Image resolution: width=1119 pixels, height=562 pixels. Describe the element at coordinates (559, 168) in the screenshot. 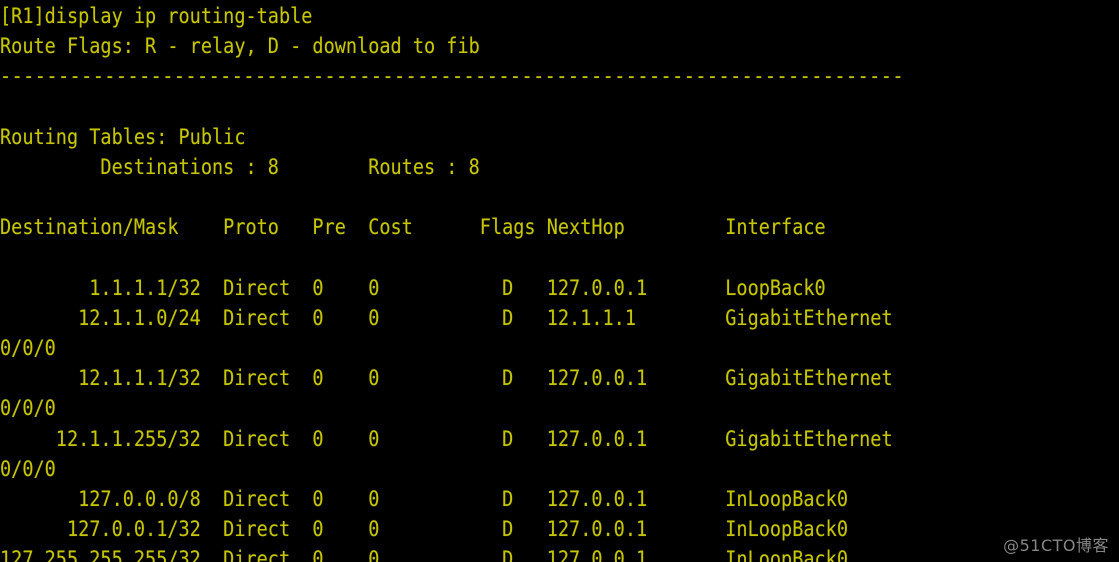

I see `summary-line: Destinations : 8 Routes : 8` at that location.